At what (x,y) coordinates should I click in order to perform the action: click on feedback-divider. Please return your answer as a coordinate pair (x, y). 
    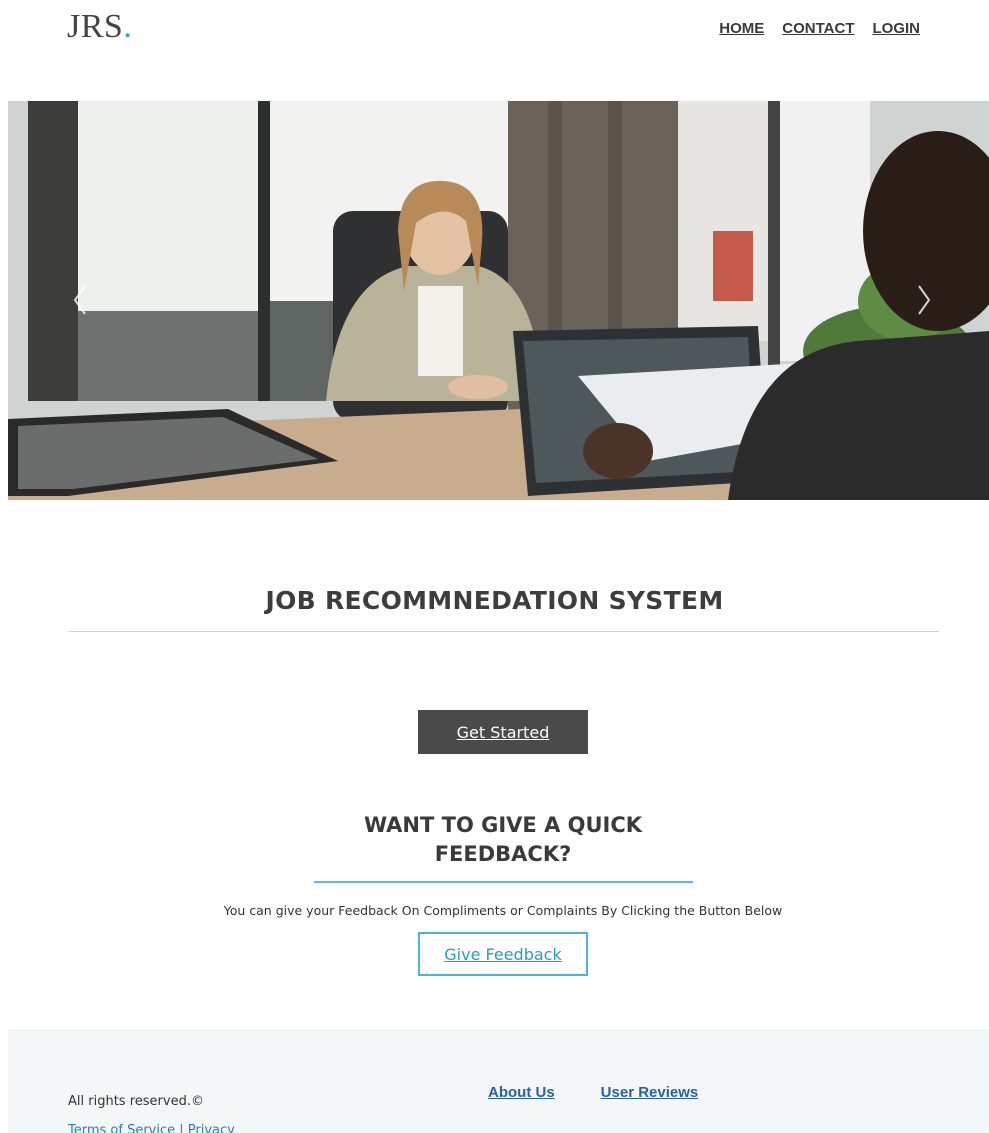
    Looking at the image, I should click on (503, 882).